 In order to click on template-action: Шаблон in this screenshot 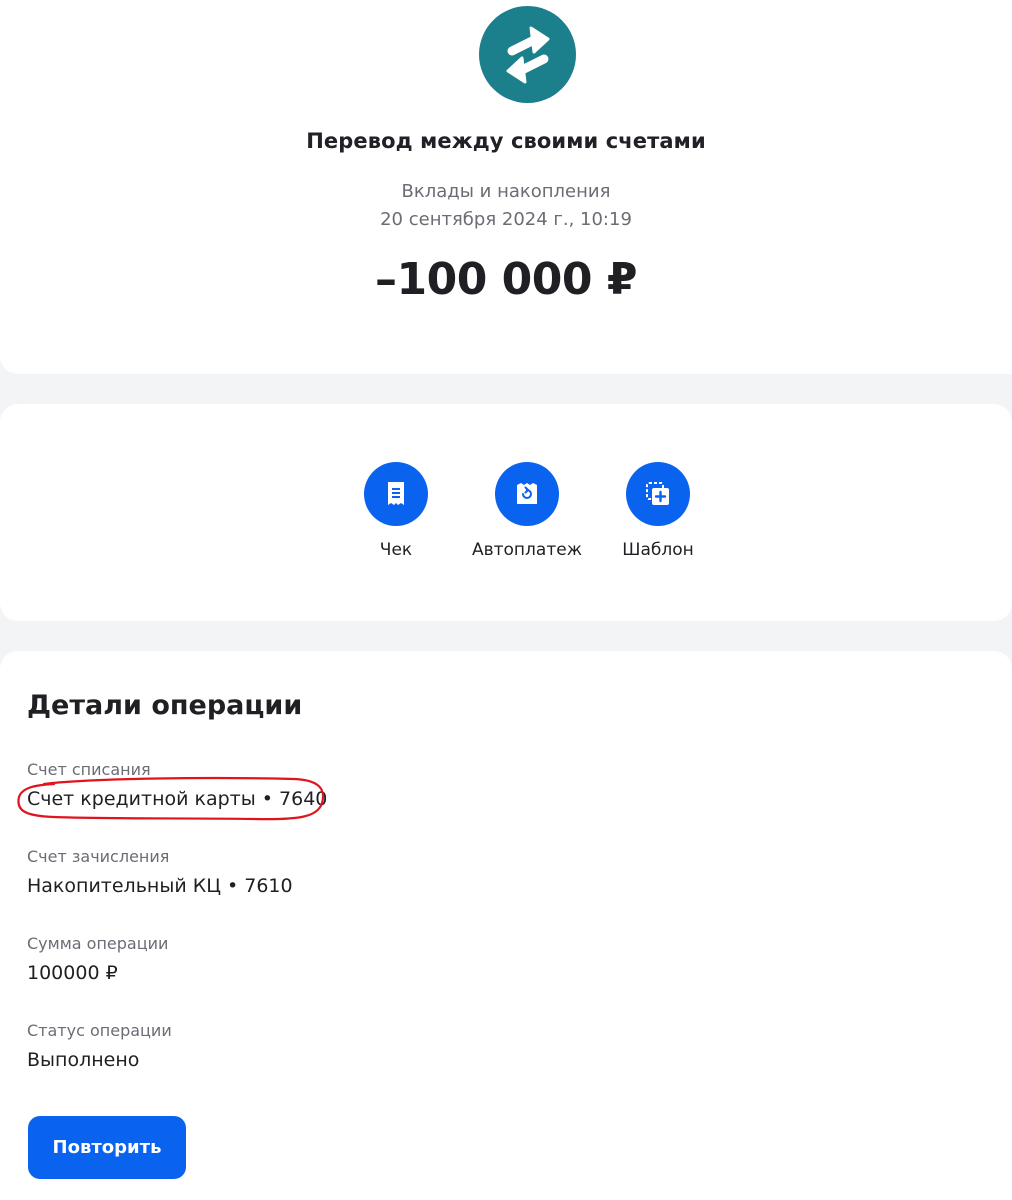, I will do `click(658, 511)`.